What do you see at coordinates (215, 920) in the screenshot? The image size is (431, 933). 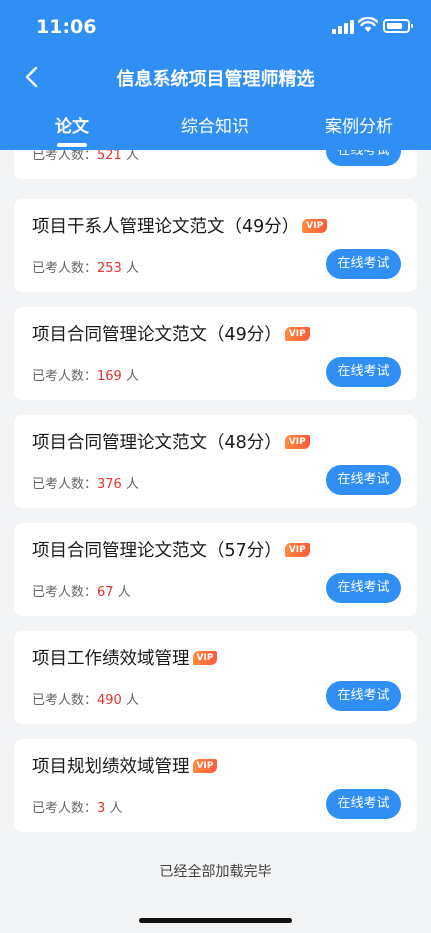 I see `home-indicator` at bounding box center [215, 920].